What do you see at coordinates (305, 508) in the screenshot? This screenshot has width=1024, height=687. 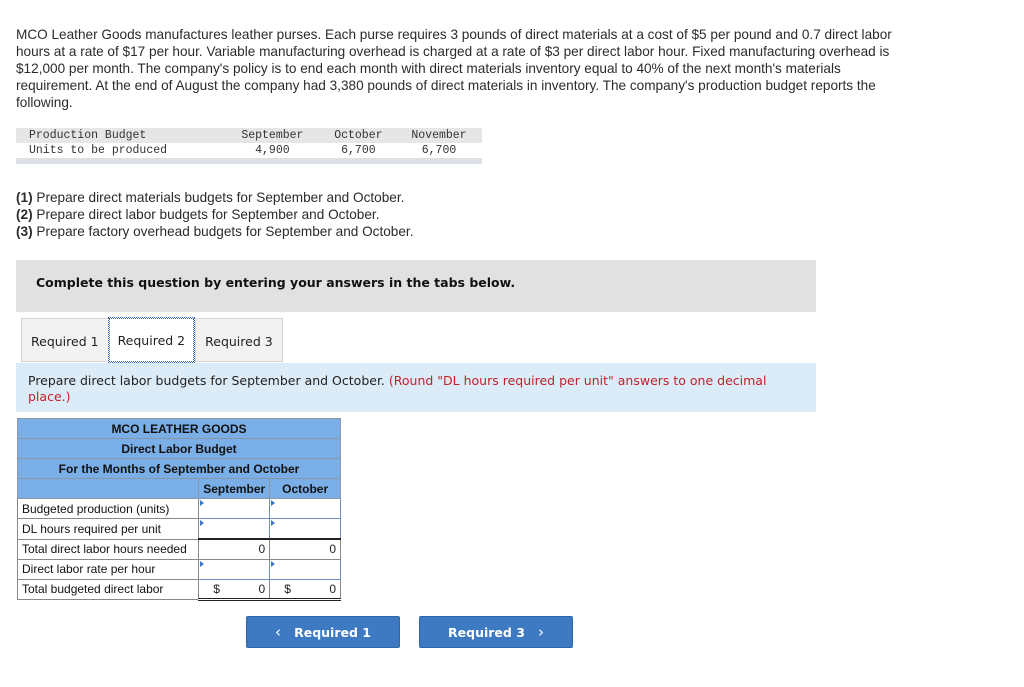 I see `budgeted-production-october-input` at bounding box center [305, 508].